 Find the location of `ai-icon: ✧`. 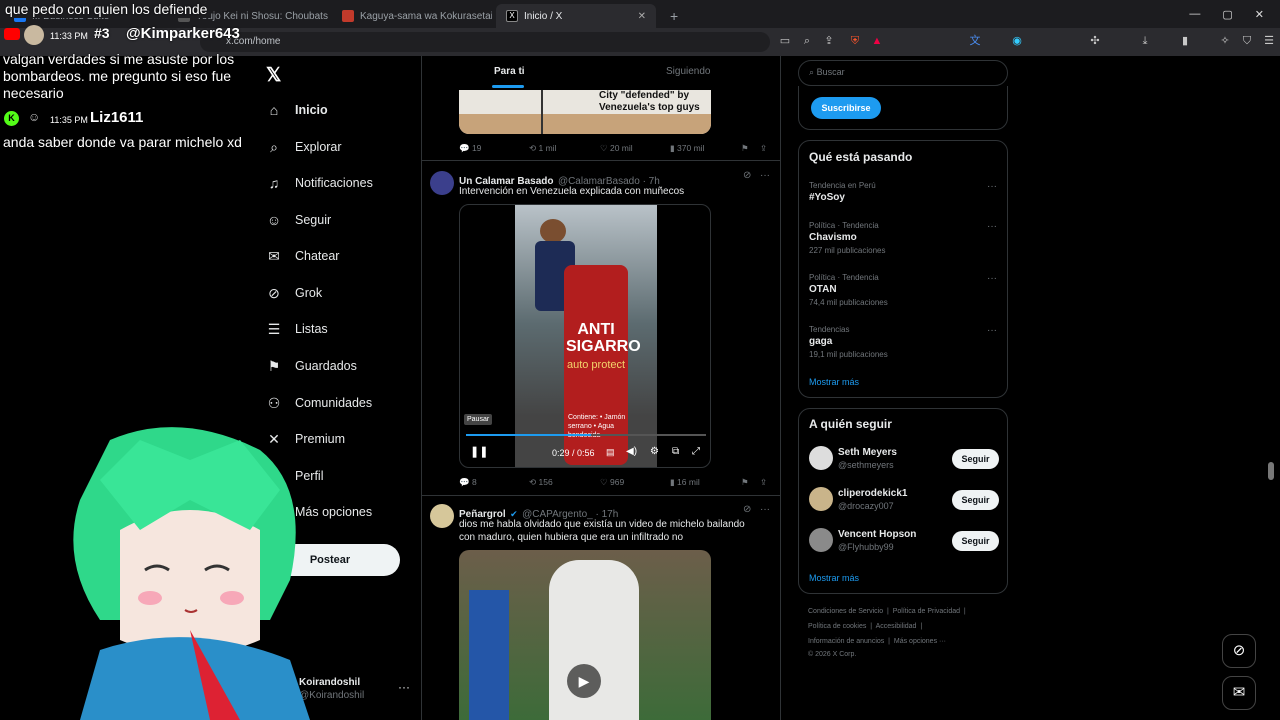

ai-icon: ✧ is located at coordinates (1225, 41).